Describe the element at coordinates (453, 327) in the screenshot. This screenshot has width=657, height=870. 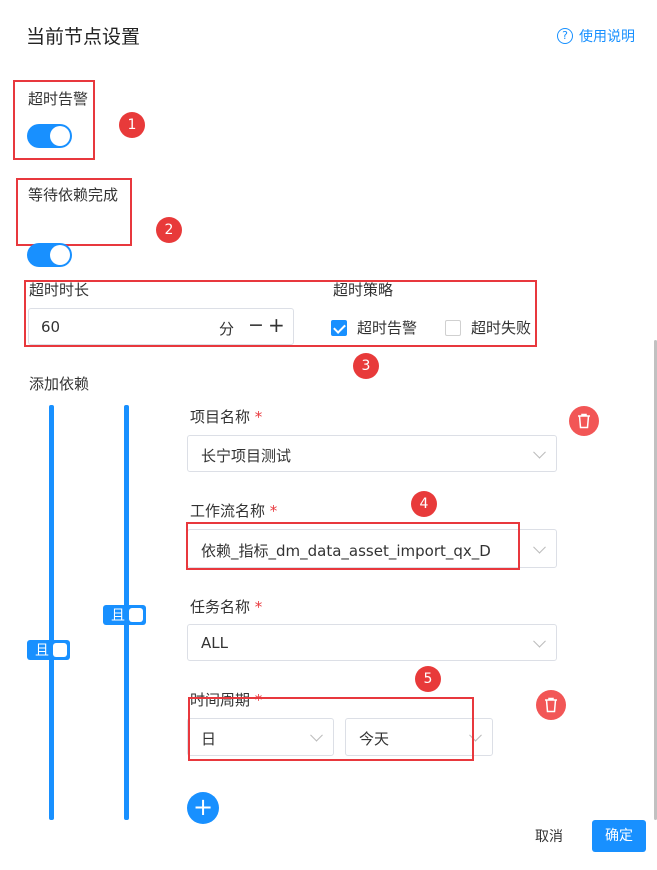
I see `checkbox-unchecked-icon` at that location.